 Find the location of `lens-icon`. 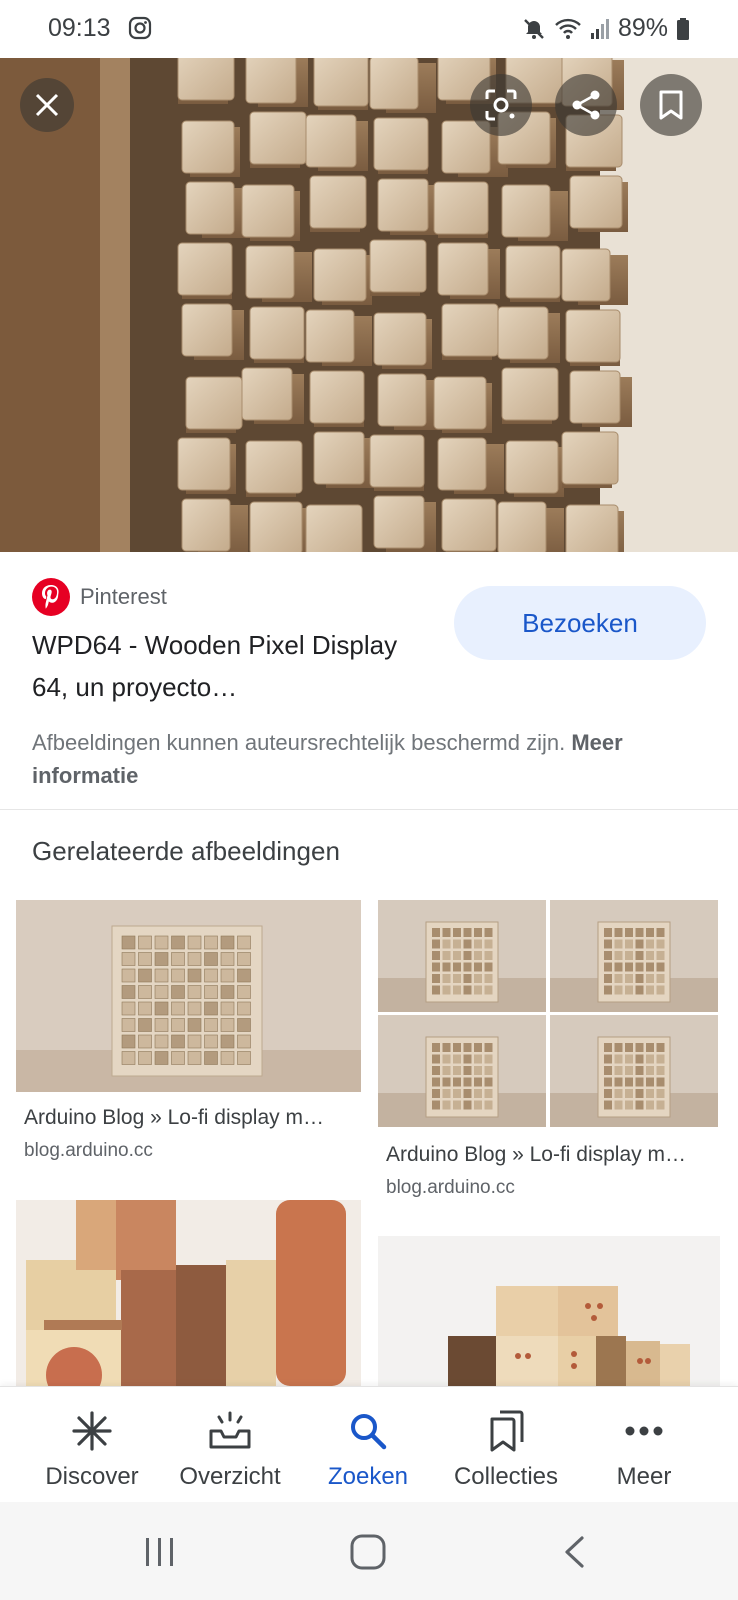

lens-icon is located at coordinates (501, 105).